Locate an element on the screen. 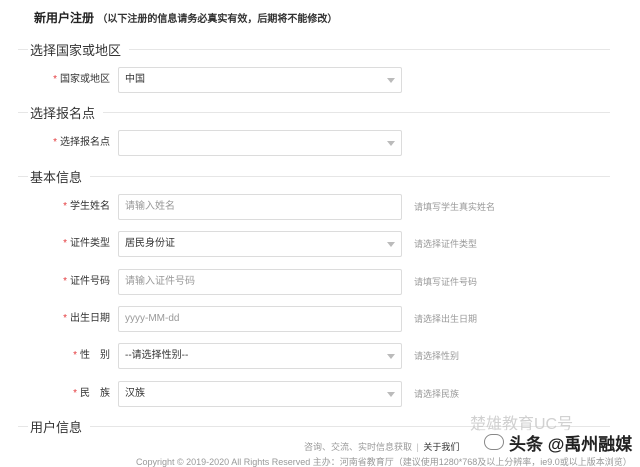 The image size is (640, 467). section-title: 选择报名点 is located at coordinates (63, 113).